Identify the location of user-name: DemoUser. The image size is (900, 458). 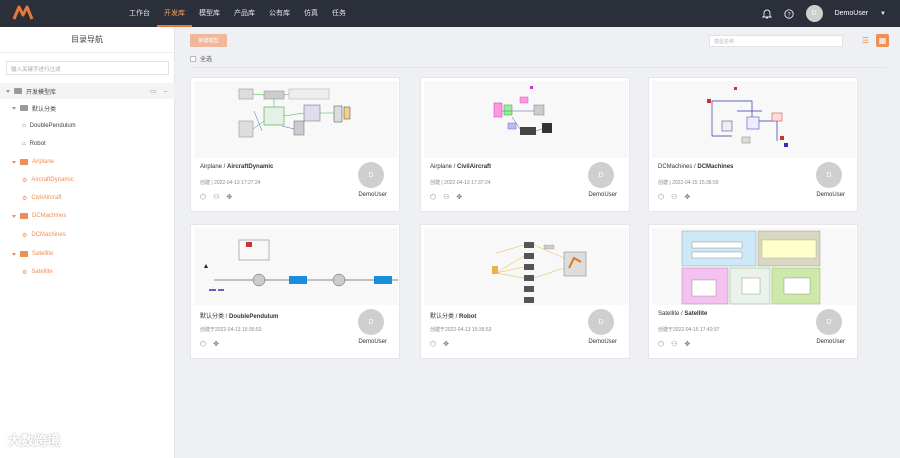
(851, 13).